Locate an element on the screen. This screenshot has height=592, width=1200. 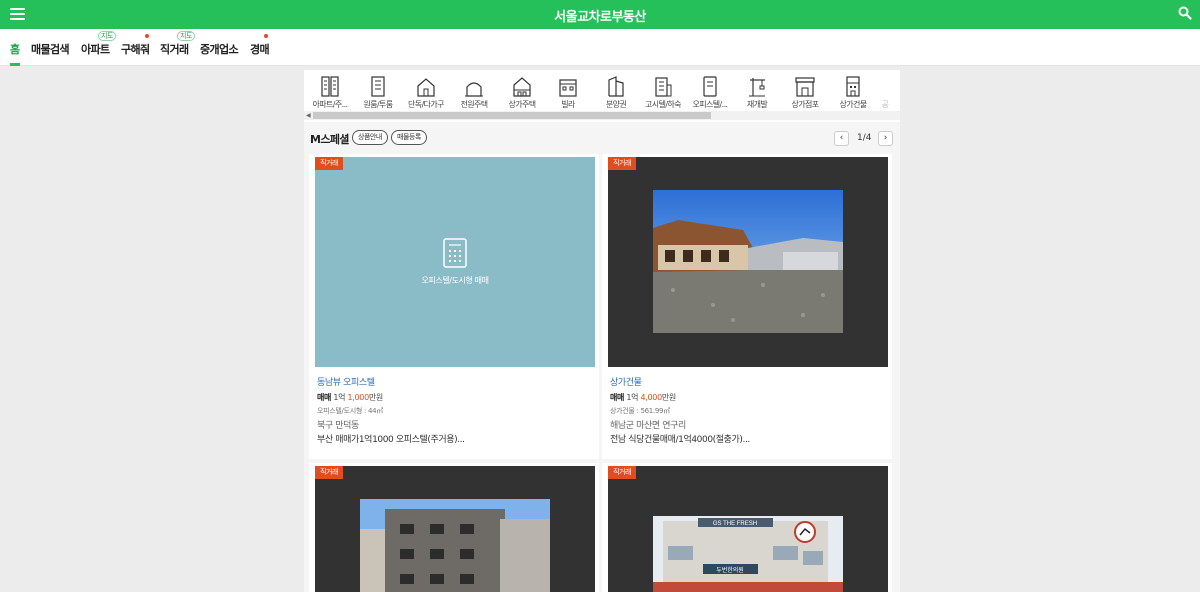
prev-page-button: ‹ is located at coordinates (841, 138).